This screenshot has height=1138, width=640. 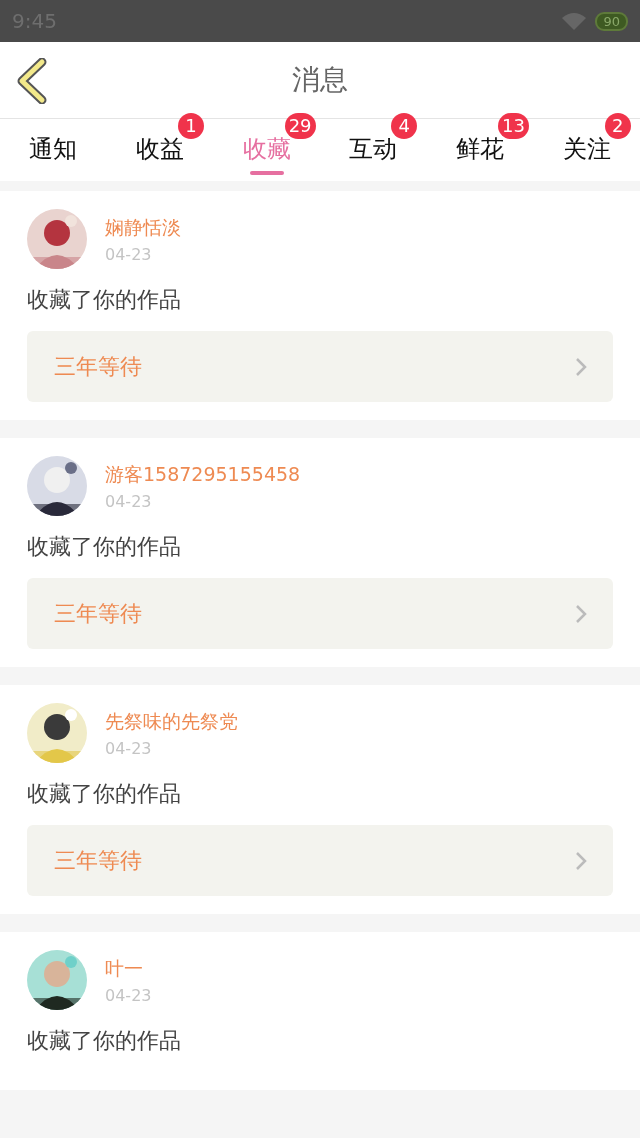 I want to click on user-name: 娴静恬淡, so click(x=143, y=227).